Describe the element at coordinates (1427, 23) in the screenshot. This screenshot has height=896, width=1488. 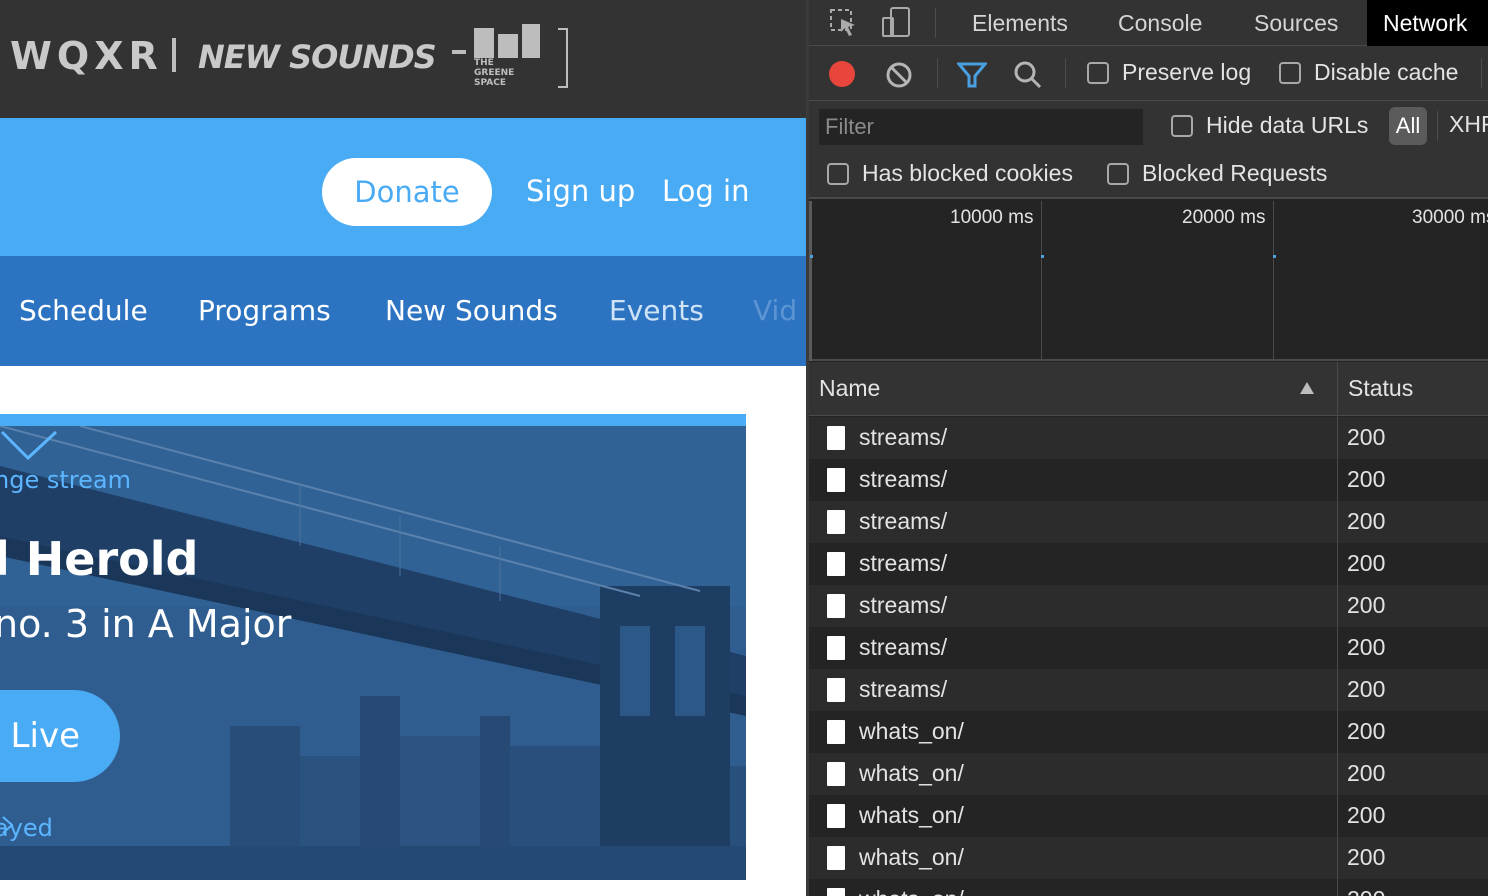
I see `tab-network: Network` at that location.